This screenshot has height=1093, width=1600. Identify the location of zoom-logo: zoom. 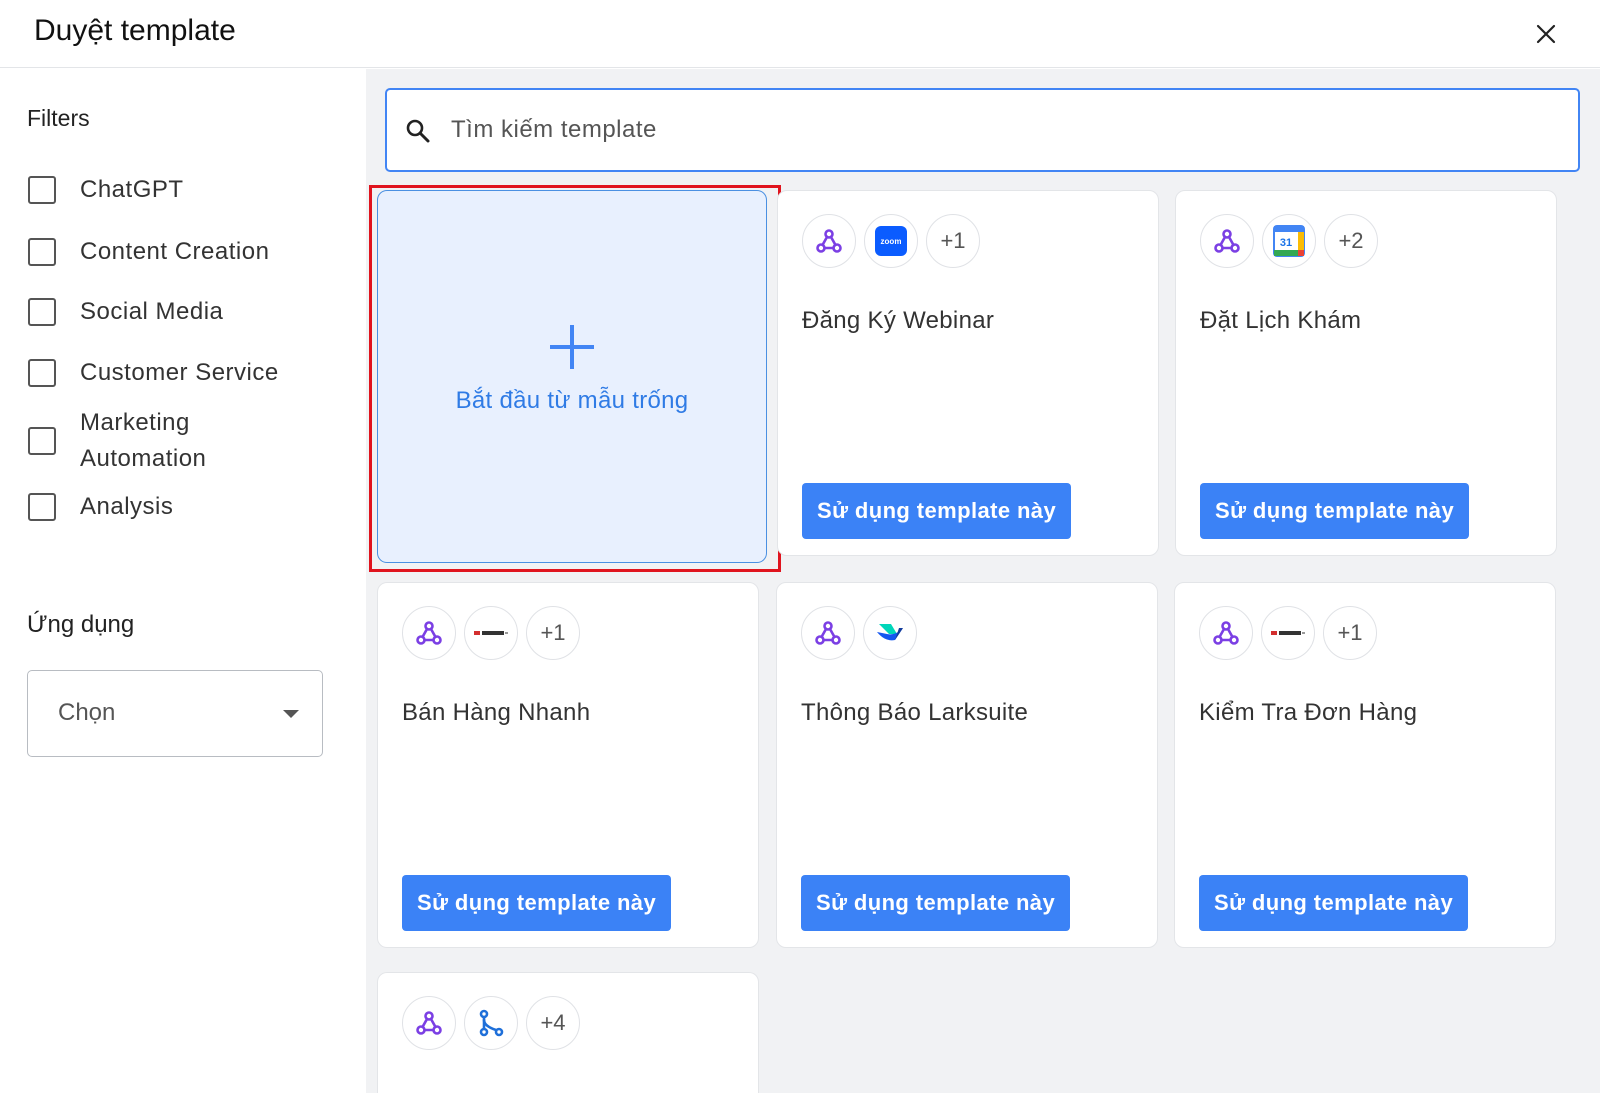
(891, 241).